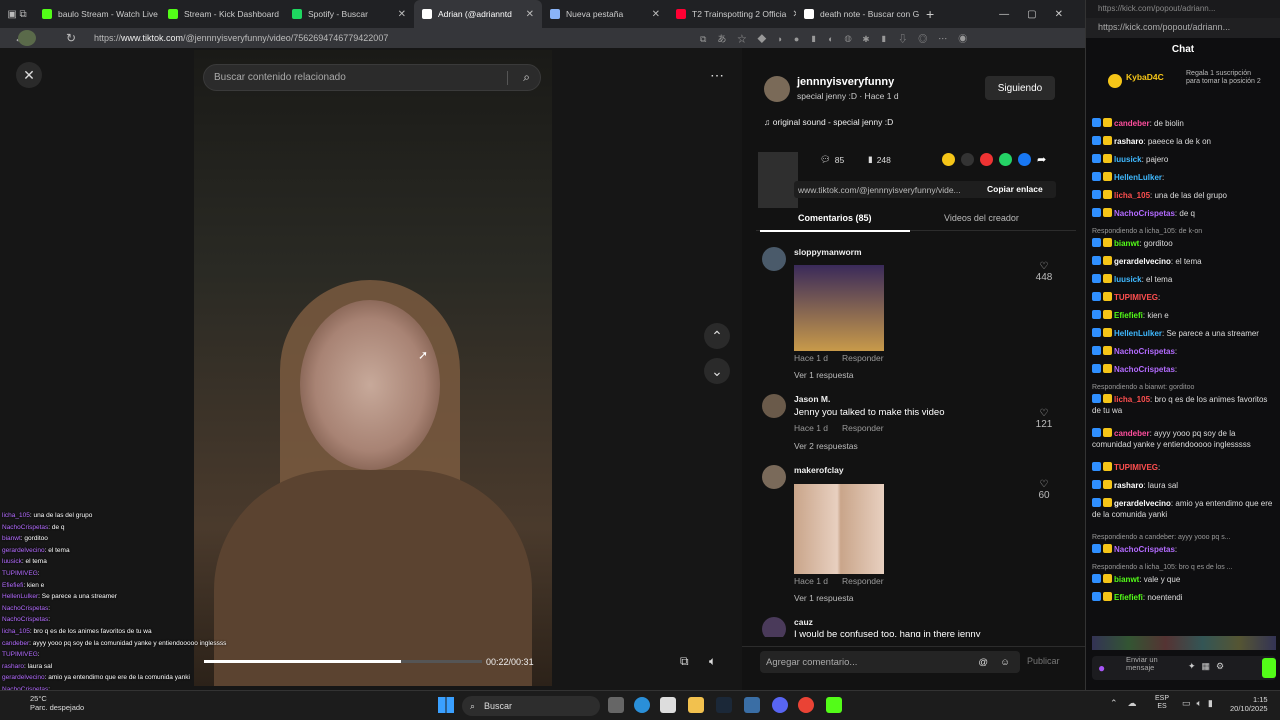 This screenshot has width=1280, height=720. Describe the element at coordinates (803, 622) in the screenshot. I see `comment-user: cauz` at that location.